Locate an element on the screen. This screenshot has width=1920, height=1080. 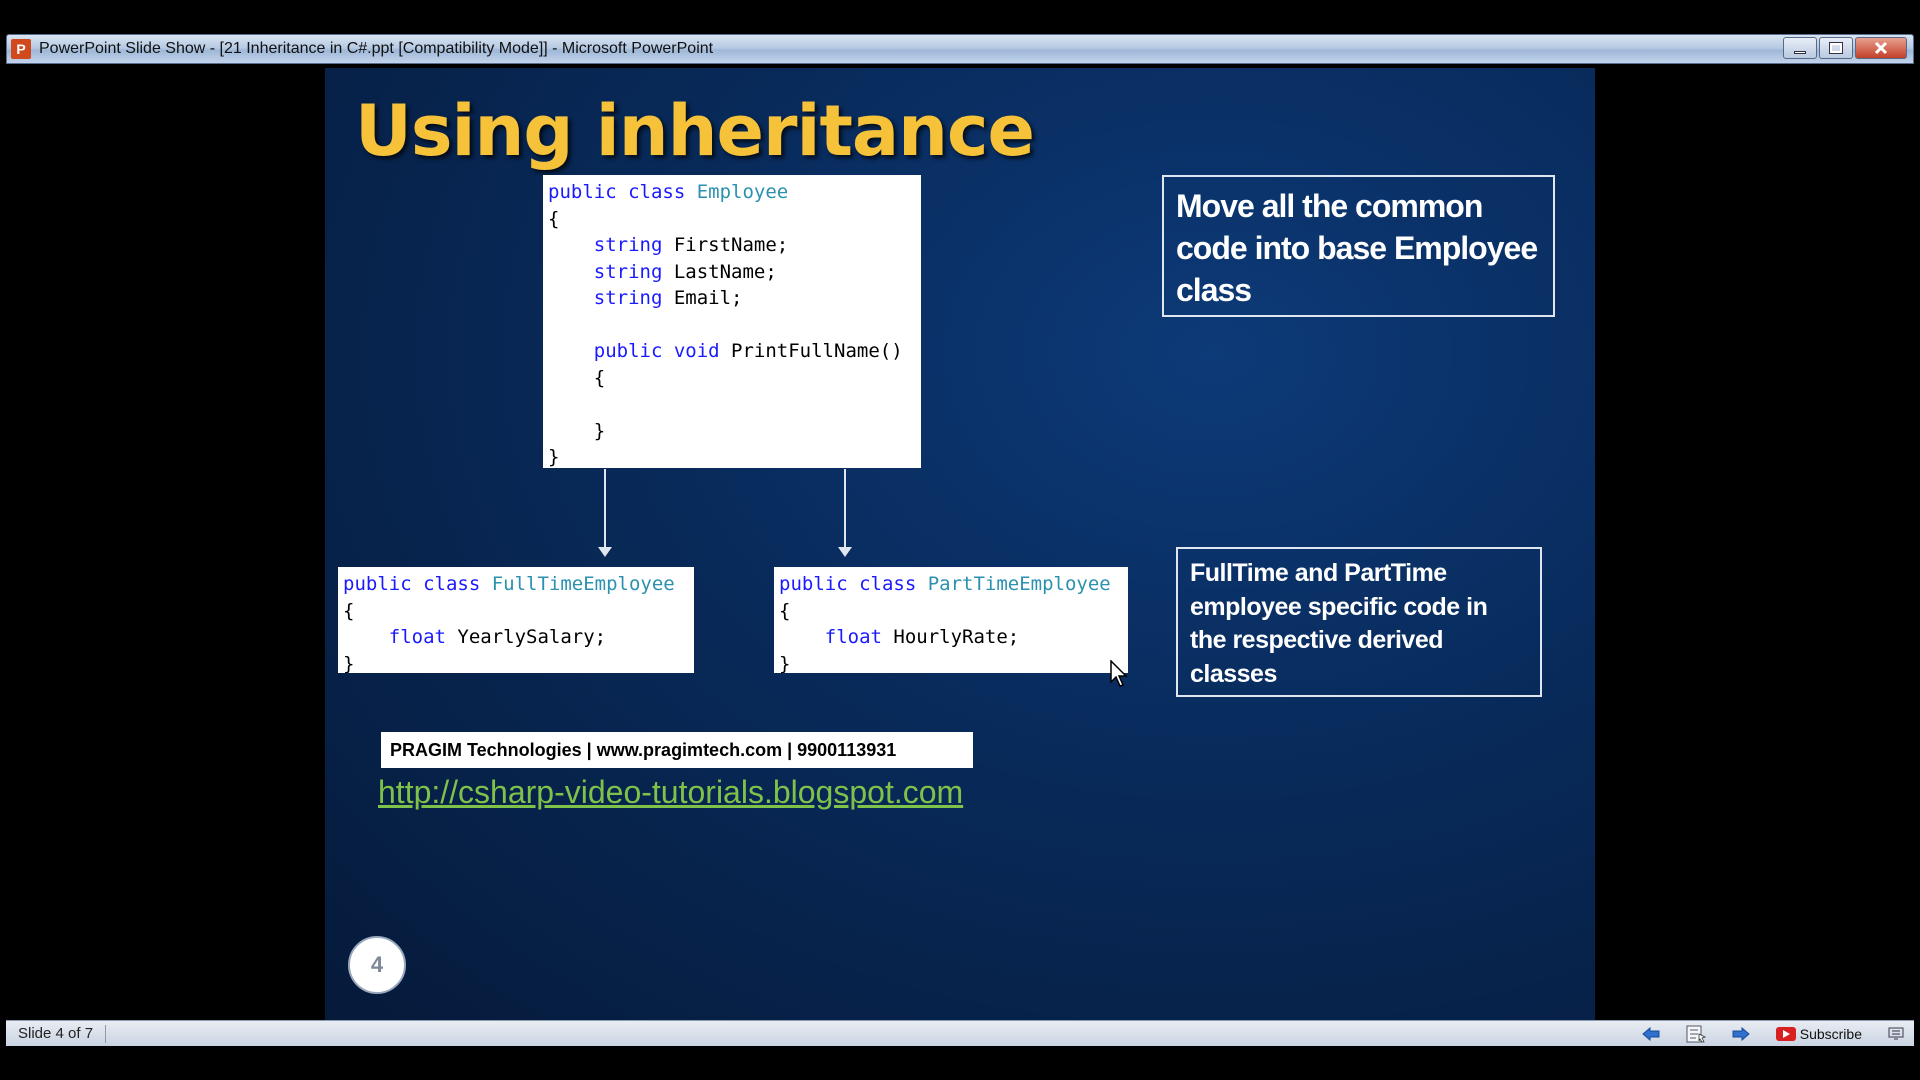
code-line: float YearlySalary; is located at coordinates (516, 637).